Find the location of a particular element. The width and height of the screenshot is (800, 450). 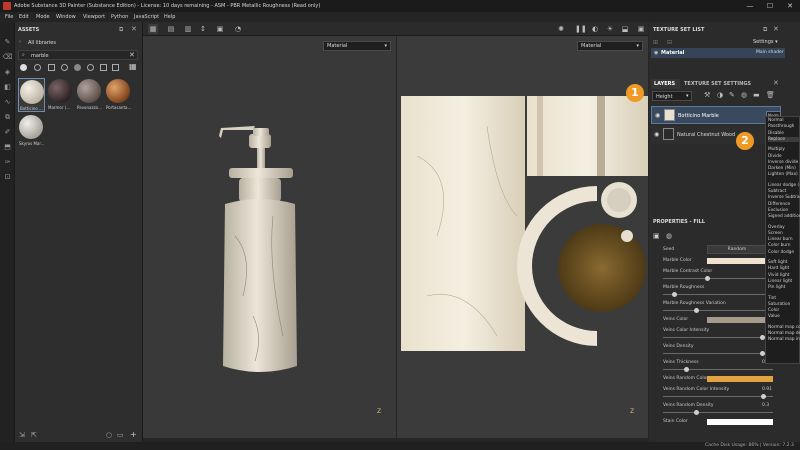

blend-mode-option: Overlay is located at coordinates (776, 227).